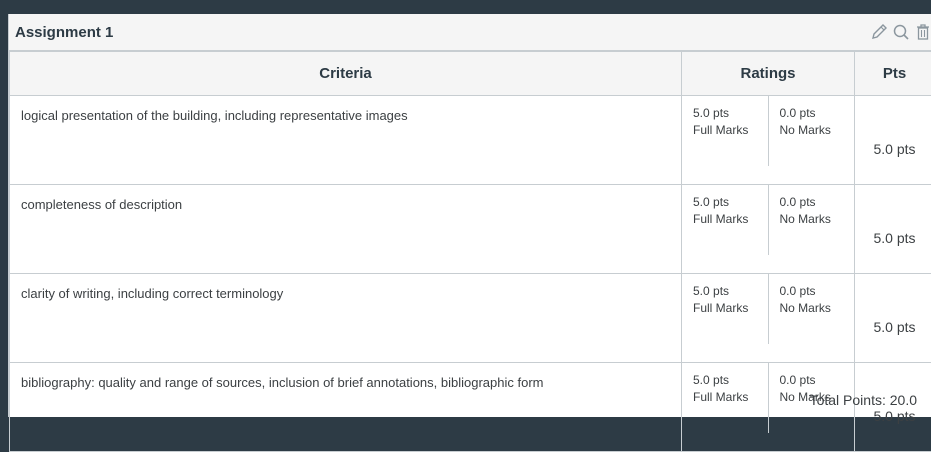  What do you see at coordinates (768, 74) in the screenshot?
I see `ratings-header: Ratings` at bounding box center [768, 74].